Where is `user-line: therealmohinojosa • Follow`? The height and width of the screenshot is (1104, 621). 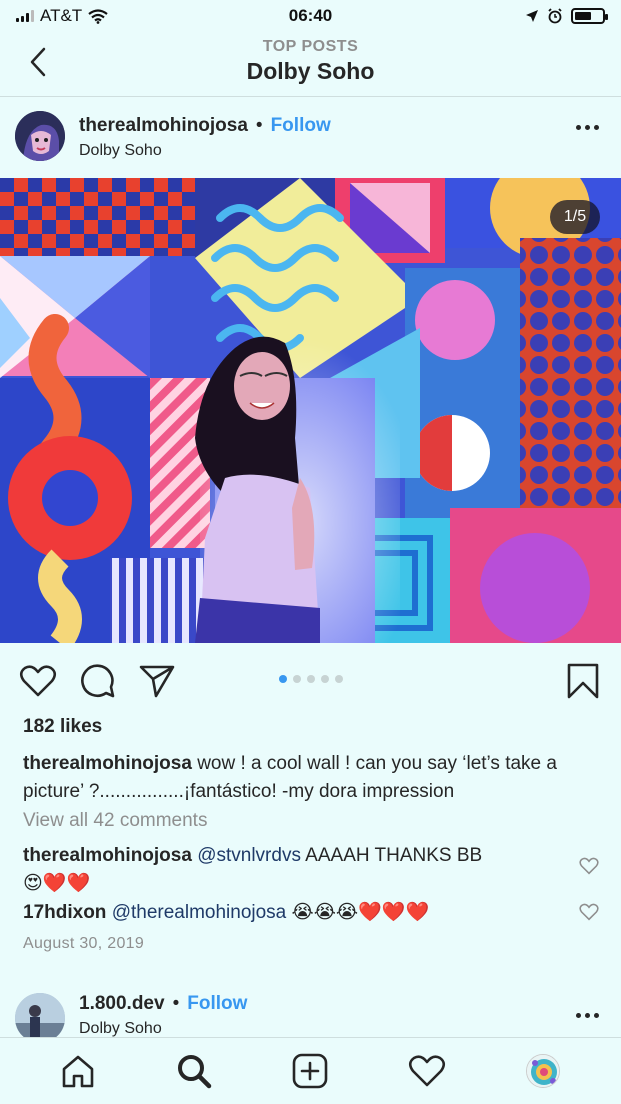
user-line: therealmohinojosa • Follow is located at coordinates (205, 126).